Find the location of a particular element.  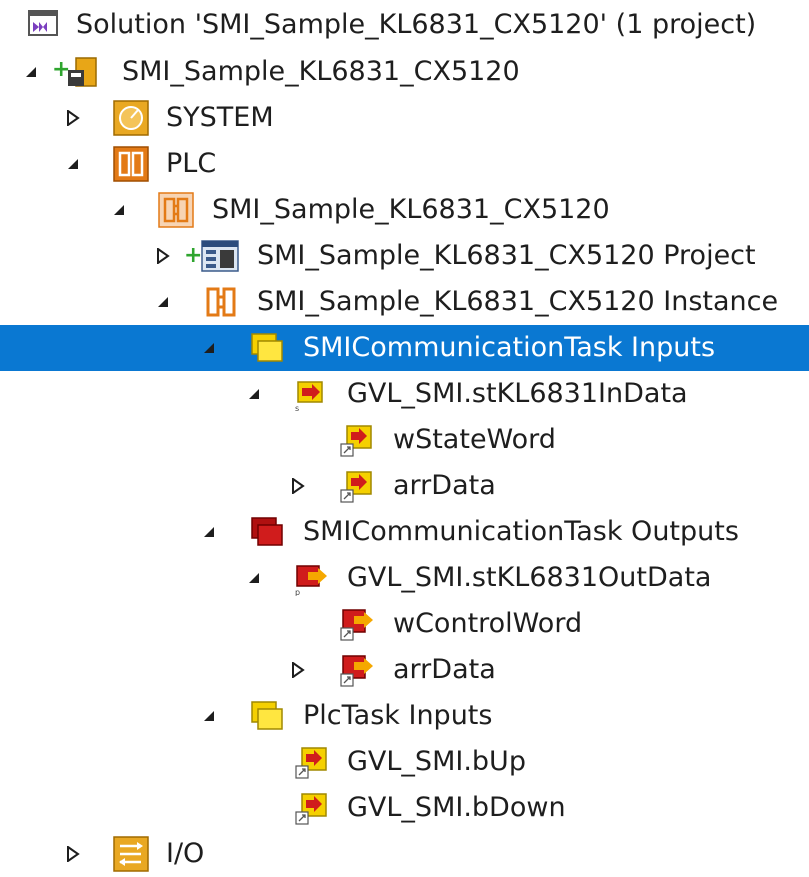

tree-item-plc: PLC is located at coordinates (404, 164).